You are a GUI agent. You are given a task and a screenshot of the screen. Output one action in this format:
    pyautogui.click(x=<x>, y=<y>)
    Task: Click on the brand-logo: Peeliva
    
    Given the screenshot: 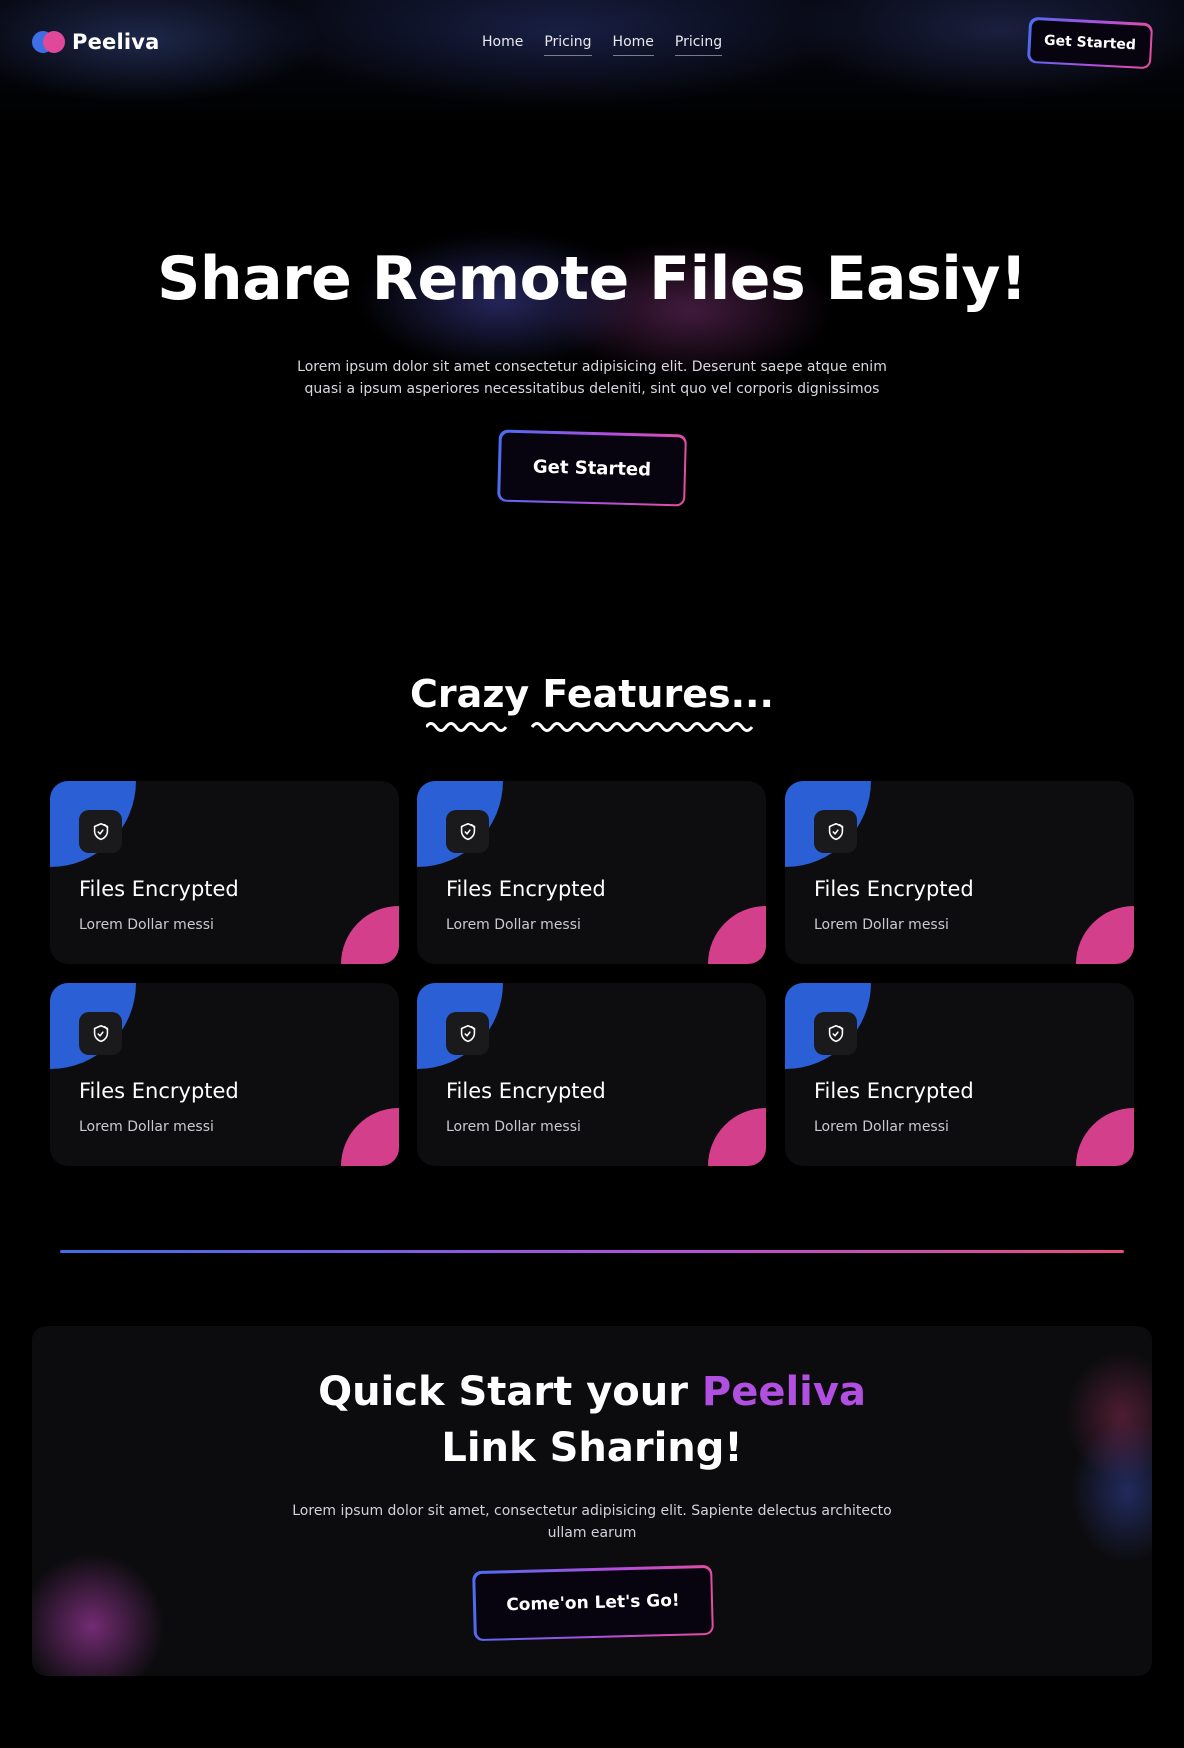 What is the action you would take?
    pyautogui.click(x=96, y=42)
    